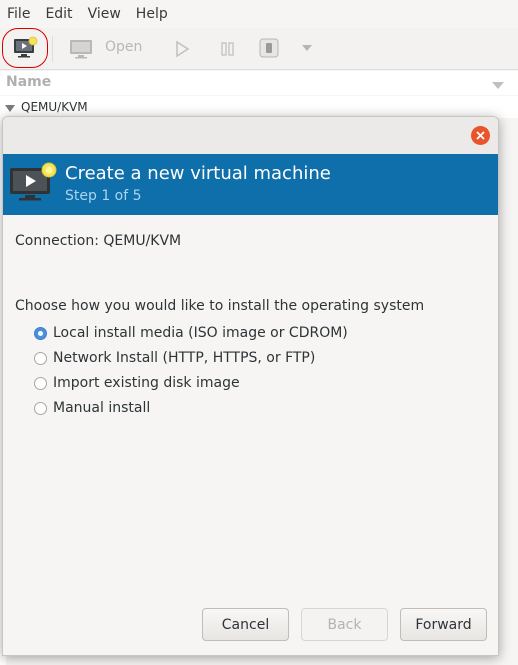 This screenshot has height=665, width=518. Describe the element at coordinates (245, 624) in the screenshot. I see `cancel-button: Cancel` at that location.